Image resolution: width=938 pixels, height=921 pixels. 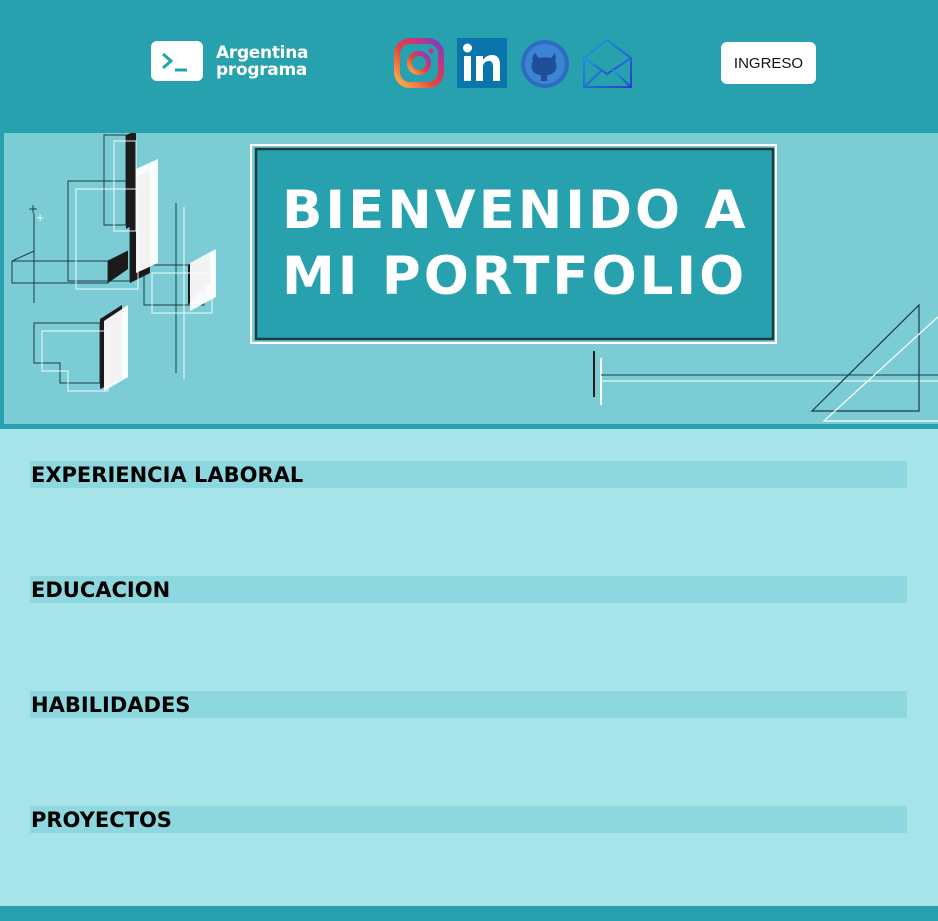 I want to click on section-title-educacion: EDUCACION, so click(x=468, y=589).